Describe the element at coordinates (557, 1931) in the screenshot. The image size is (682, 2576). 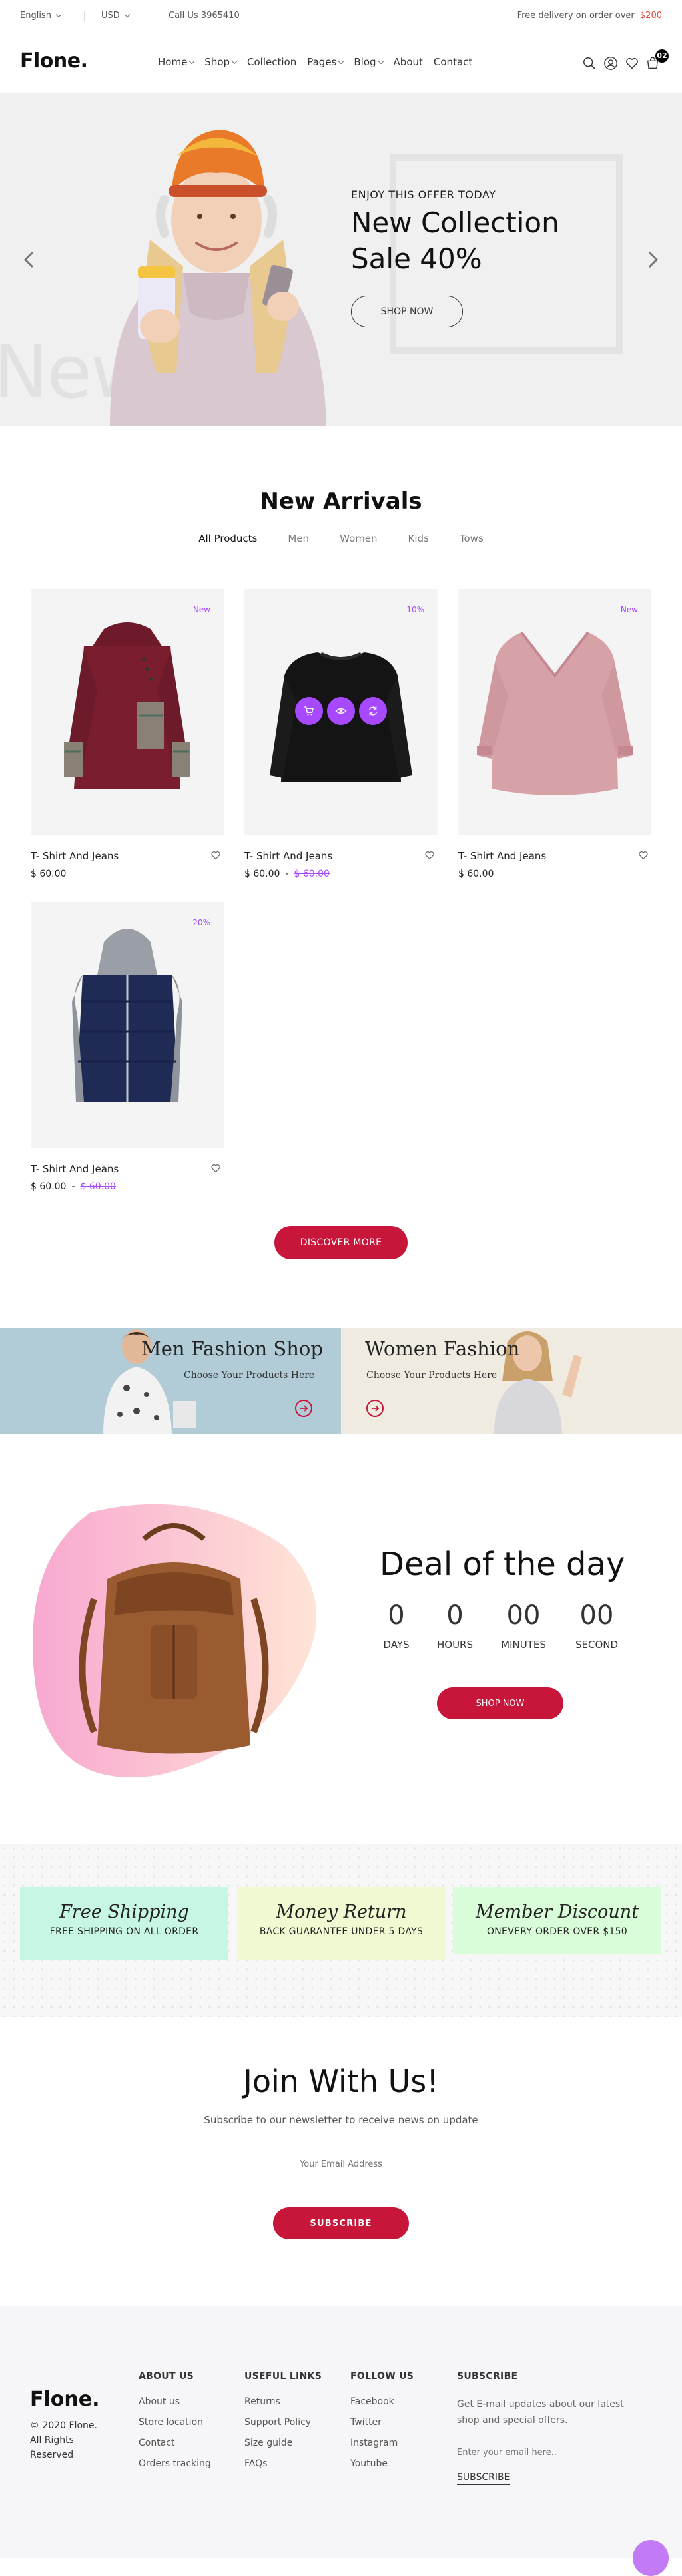
I see `feature-subtitle: ONEVERY ORDER OVER $150` at that location.